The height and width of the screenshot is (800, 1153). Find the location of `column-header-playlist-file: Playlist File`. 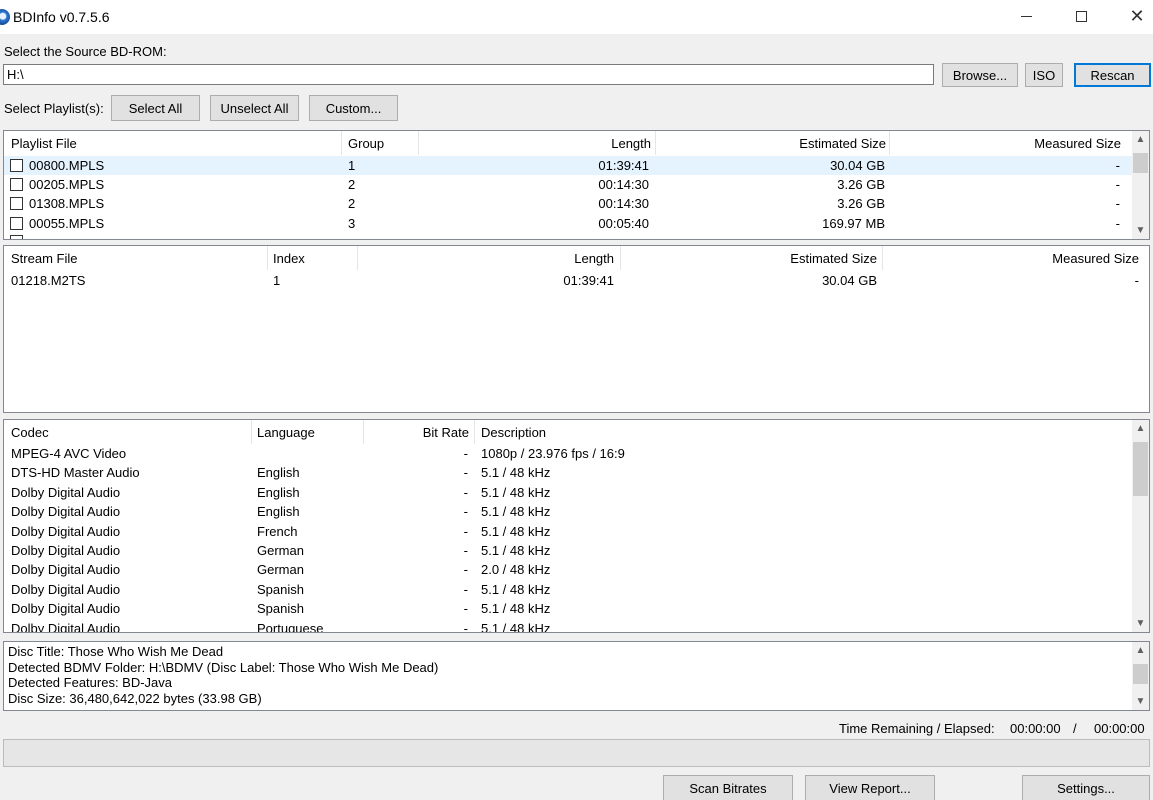

column-header-playlist-file: Playlist File is located at coordinates (44, 143).